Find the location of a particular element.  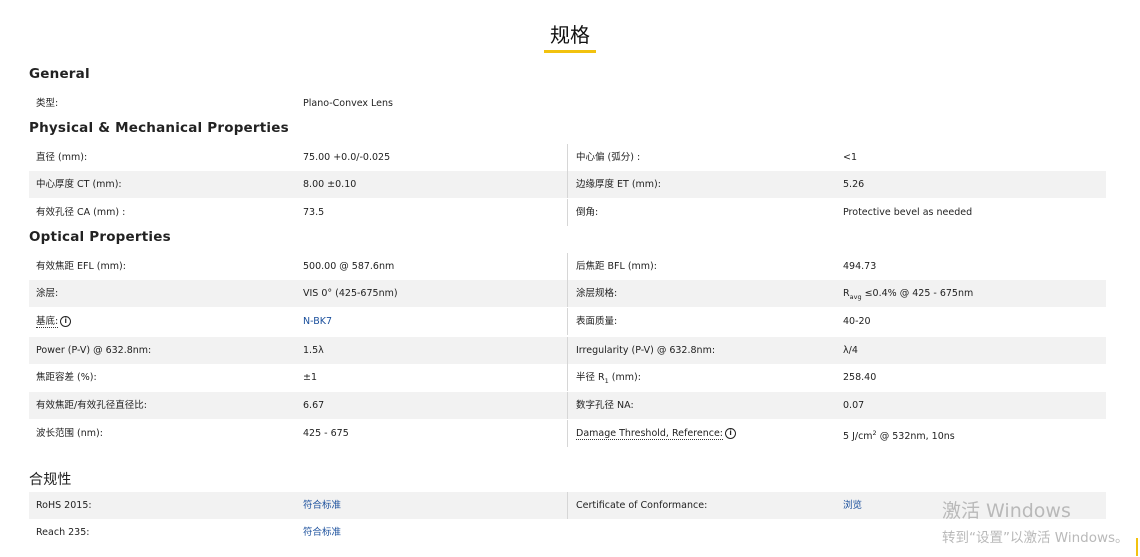

section-heading-physical: Physical & Mechanical Properties is located at coordinates (159, 128).